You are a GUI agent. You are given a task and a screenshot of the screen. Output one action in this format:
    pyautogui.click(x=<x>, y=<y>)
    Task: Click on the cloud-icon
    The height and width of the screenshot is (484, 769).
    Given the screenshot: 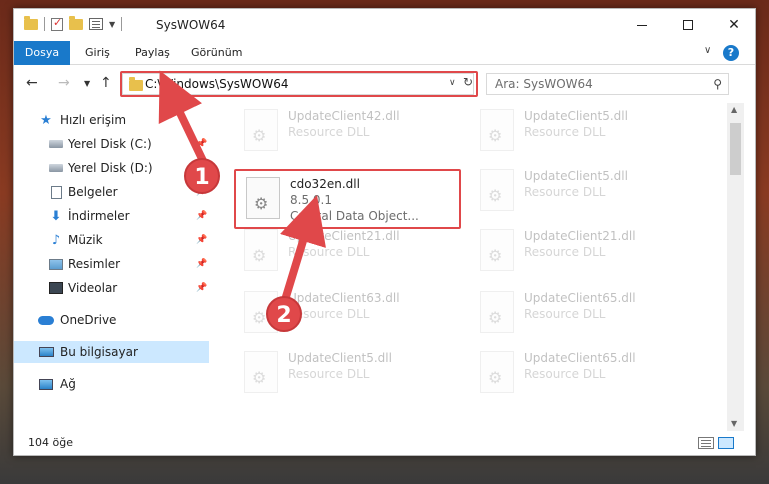 What is the action you would take?
    pyautogui.click(x=46, y=320)
    